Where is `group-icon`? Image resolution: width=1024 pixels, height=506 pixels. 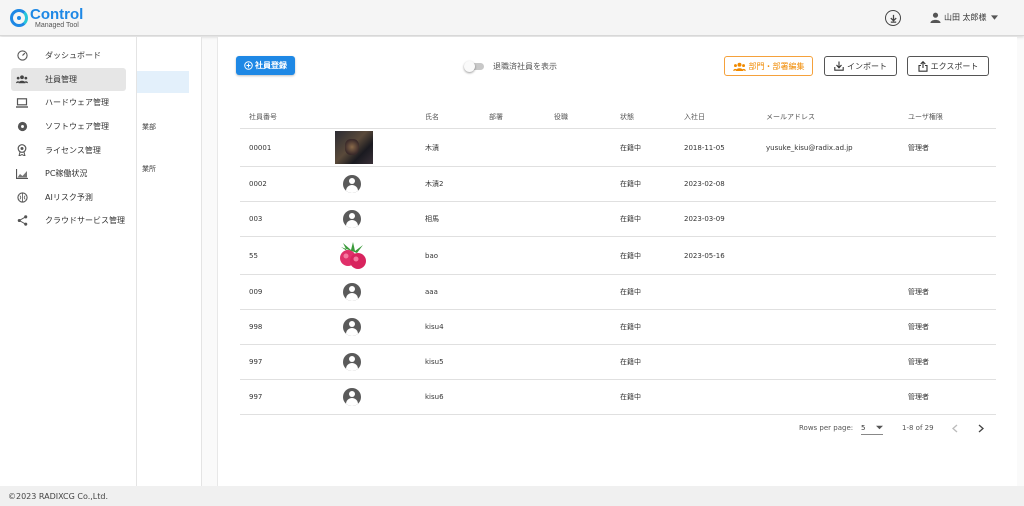 group-icon is located at coordinates (739, 66).